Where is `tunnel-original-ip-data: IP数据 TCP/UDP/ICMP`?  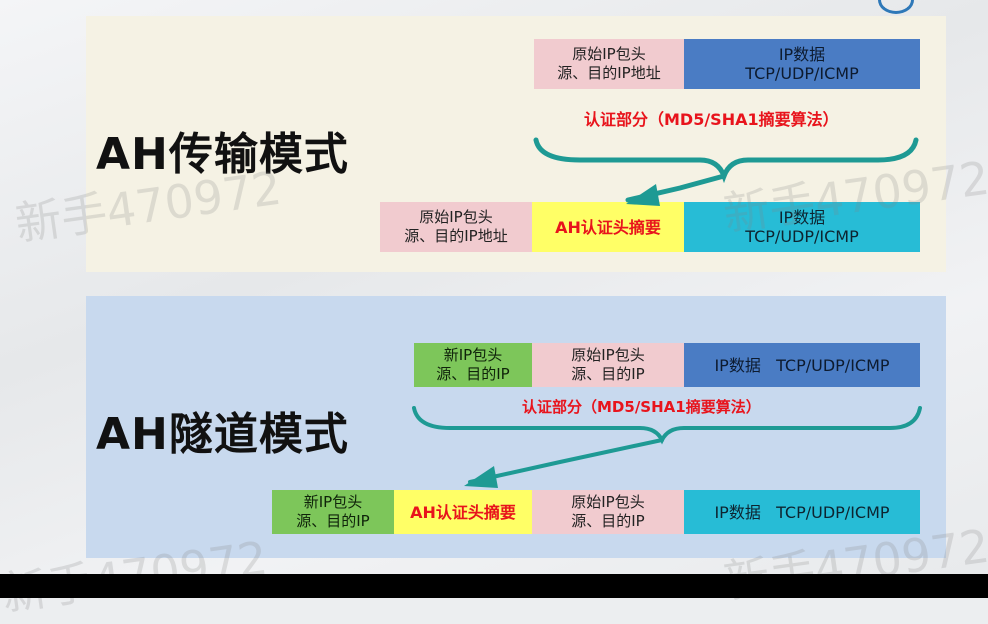
tunnel-original-ip-data: IP数据 TCP/UDP/ICMP is located at coordinates (802, 365).